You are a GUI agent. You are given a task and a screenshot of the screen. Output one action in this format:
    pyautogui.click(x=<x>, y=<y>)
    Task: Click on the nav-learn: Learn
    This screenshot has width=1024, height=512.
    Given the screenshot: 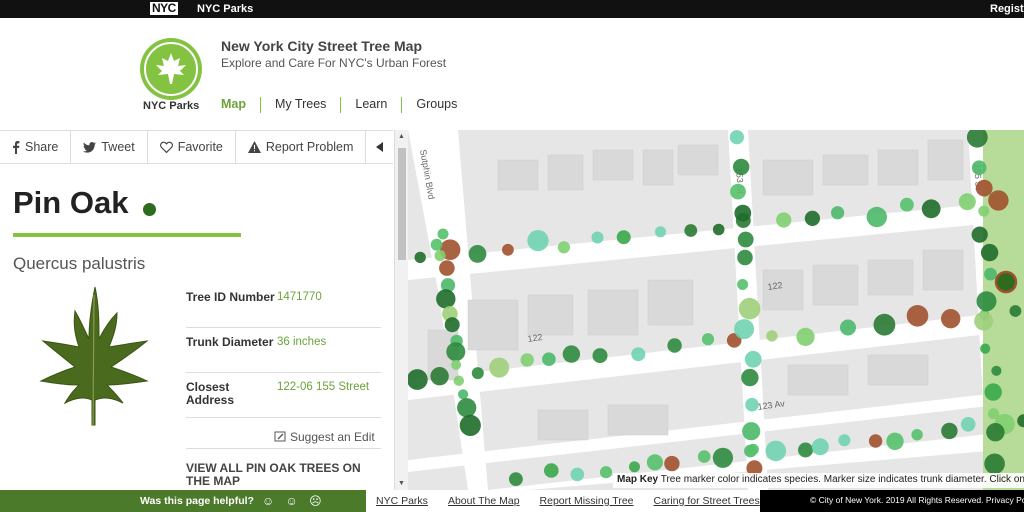 What is the action you would take?
    pyautogui.click(x=371, y=105)
    